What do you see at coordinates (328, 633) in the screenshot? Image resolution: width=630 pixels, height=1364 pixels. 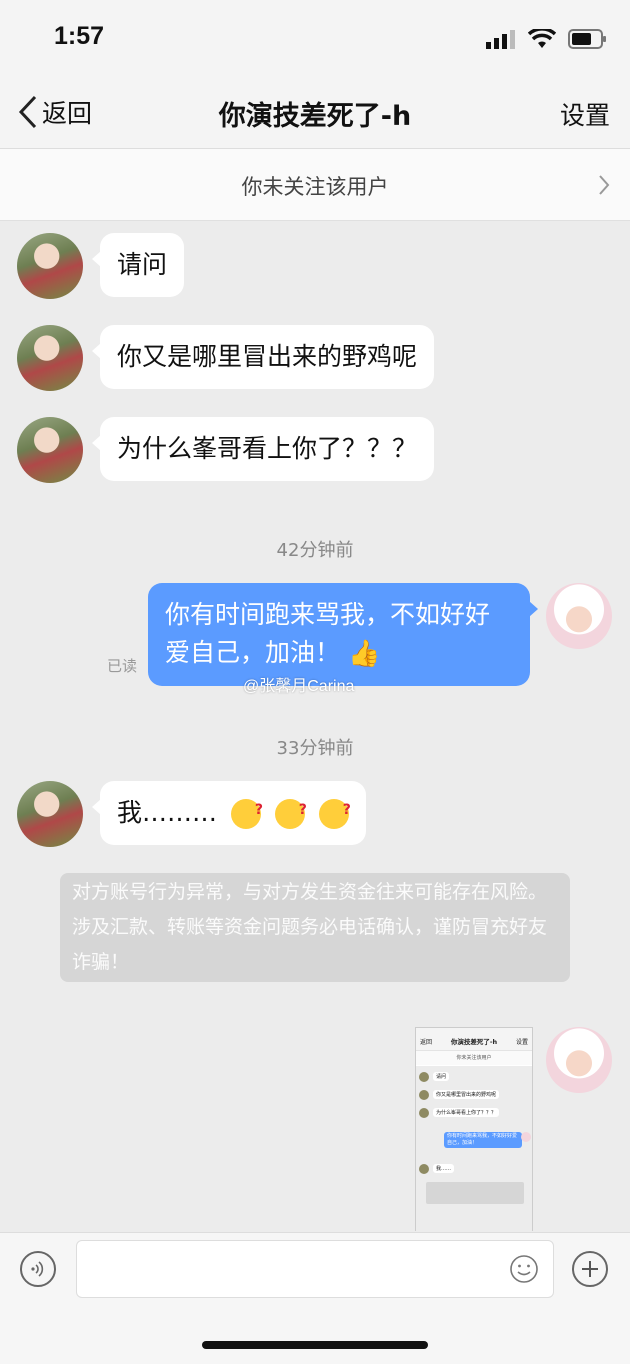 I see `message-text: 你有时间跑来骂我，不如好好爱自己，加油！` at bounding box center [328, 633].